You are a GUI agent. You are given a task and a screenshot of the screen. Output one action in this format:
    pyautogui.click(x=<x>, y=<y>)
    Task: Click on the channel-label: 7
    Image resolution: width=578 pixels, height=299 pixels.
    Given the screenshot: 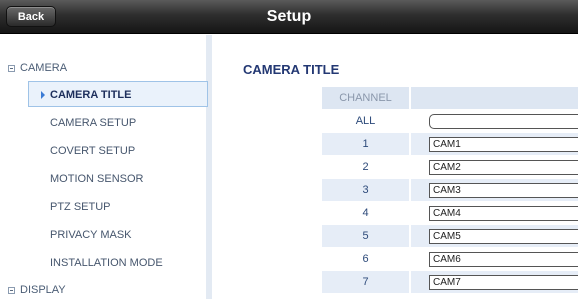 What is the action you would take?
    pyautogui.click(x=365, y=282)
    